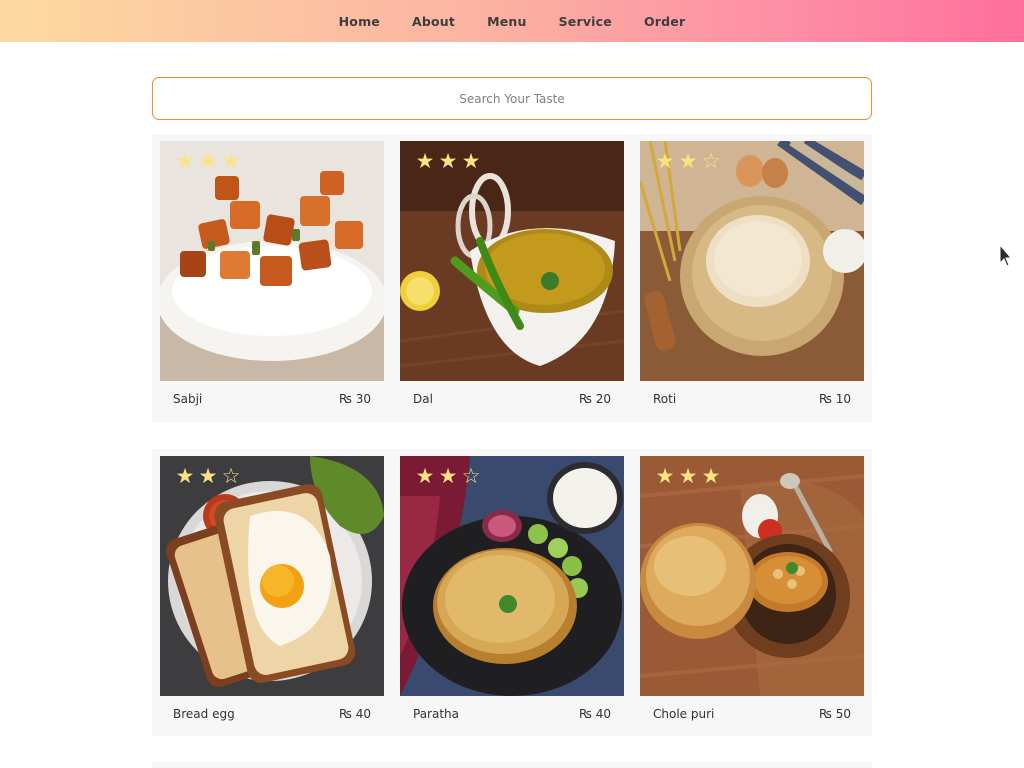  Describe the element at coordinates (272, 576) in the screenshot. I see `bread-egg-photo: ★ ★ ☆` at that location.